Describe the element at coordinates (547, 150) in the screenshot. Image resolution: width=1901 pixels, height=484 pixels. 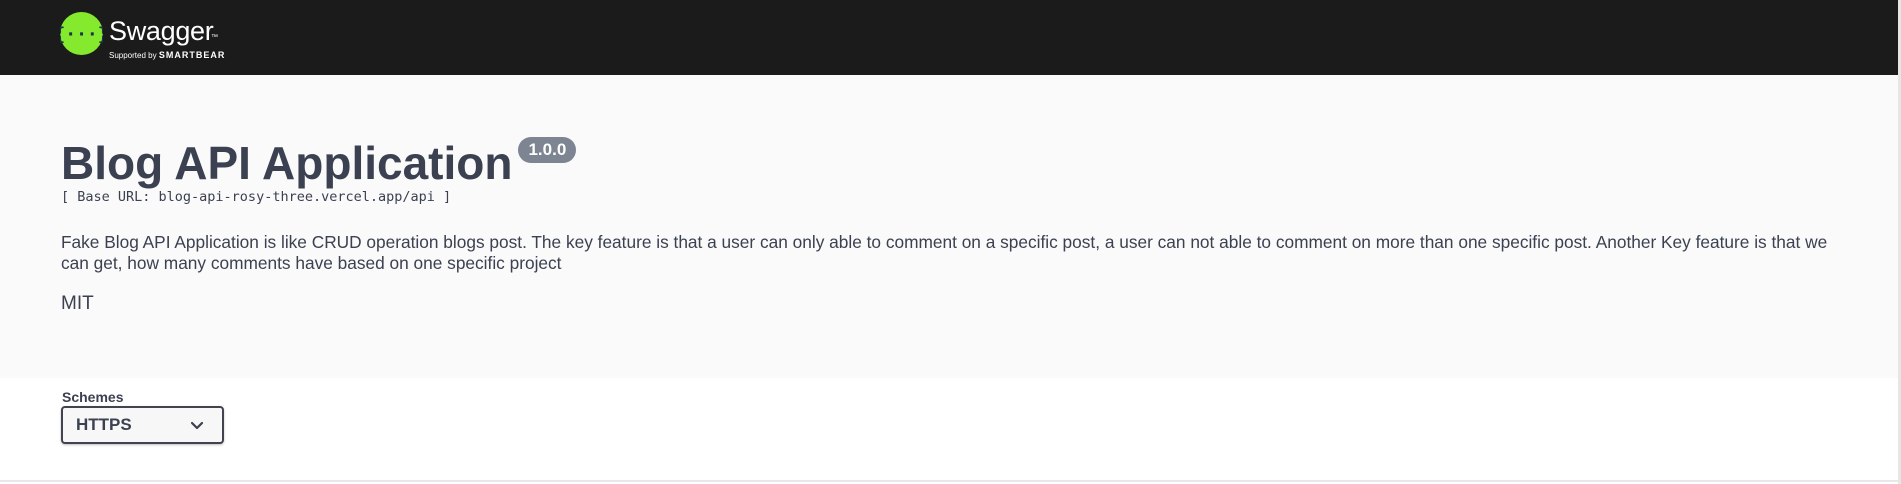
I see `version-badge: 1.0.0` at that location.